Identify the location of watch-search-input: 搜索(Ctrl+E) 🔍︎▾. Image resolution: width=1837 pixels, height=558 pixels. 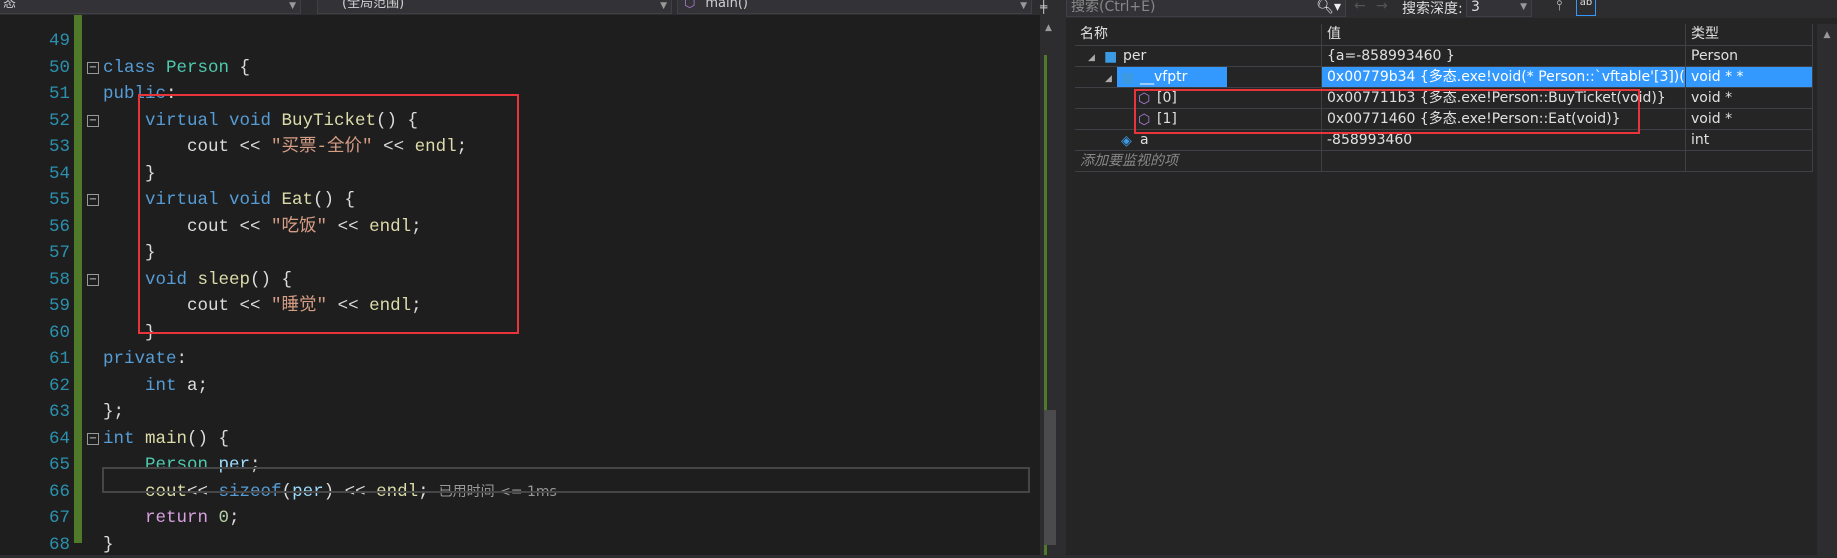
(1206, 8).